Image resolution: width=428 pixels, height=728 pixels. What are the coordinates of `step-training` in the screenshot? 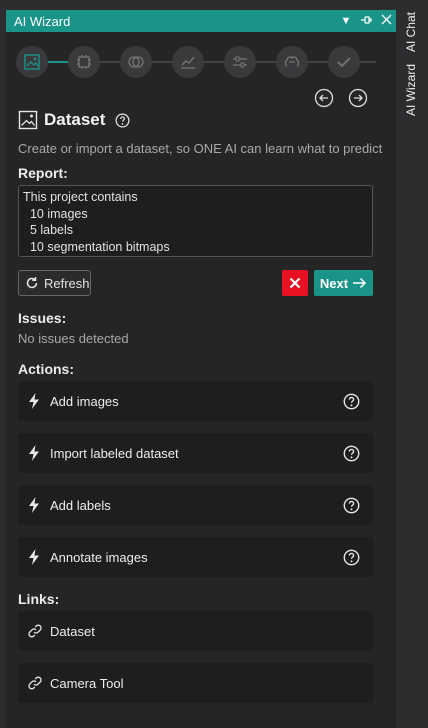 It's located at (188, 62).